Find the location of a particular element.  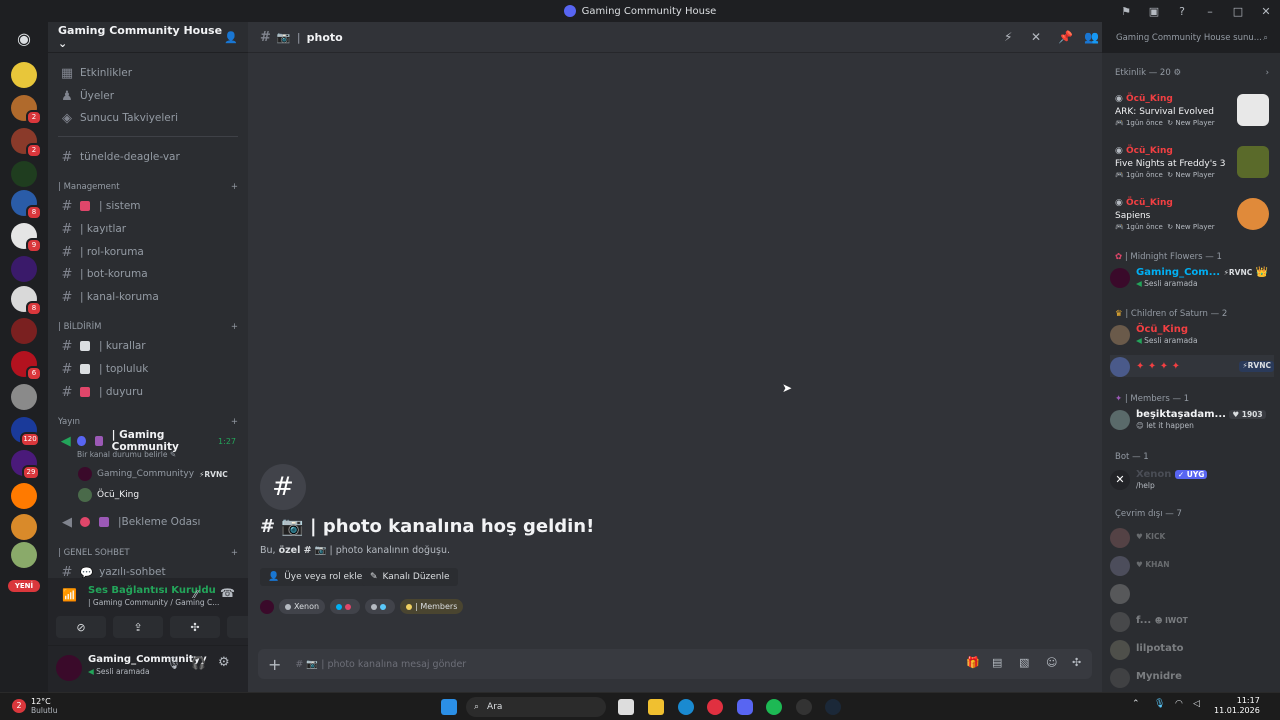

sticker-icon: ▧ is located at coordinates (1024, 662).